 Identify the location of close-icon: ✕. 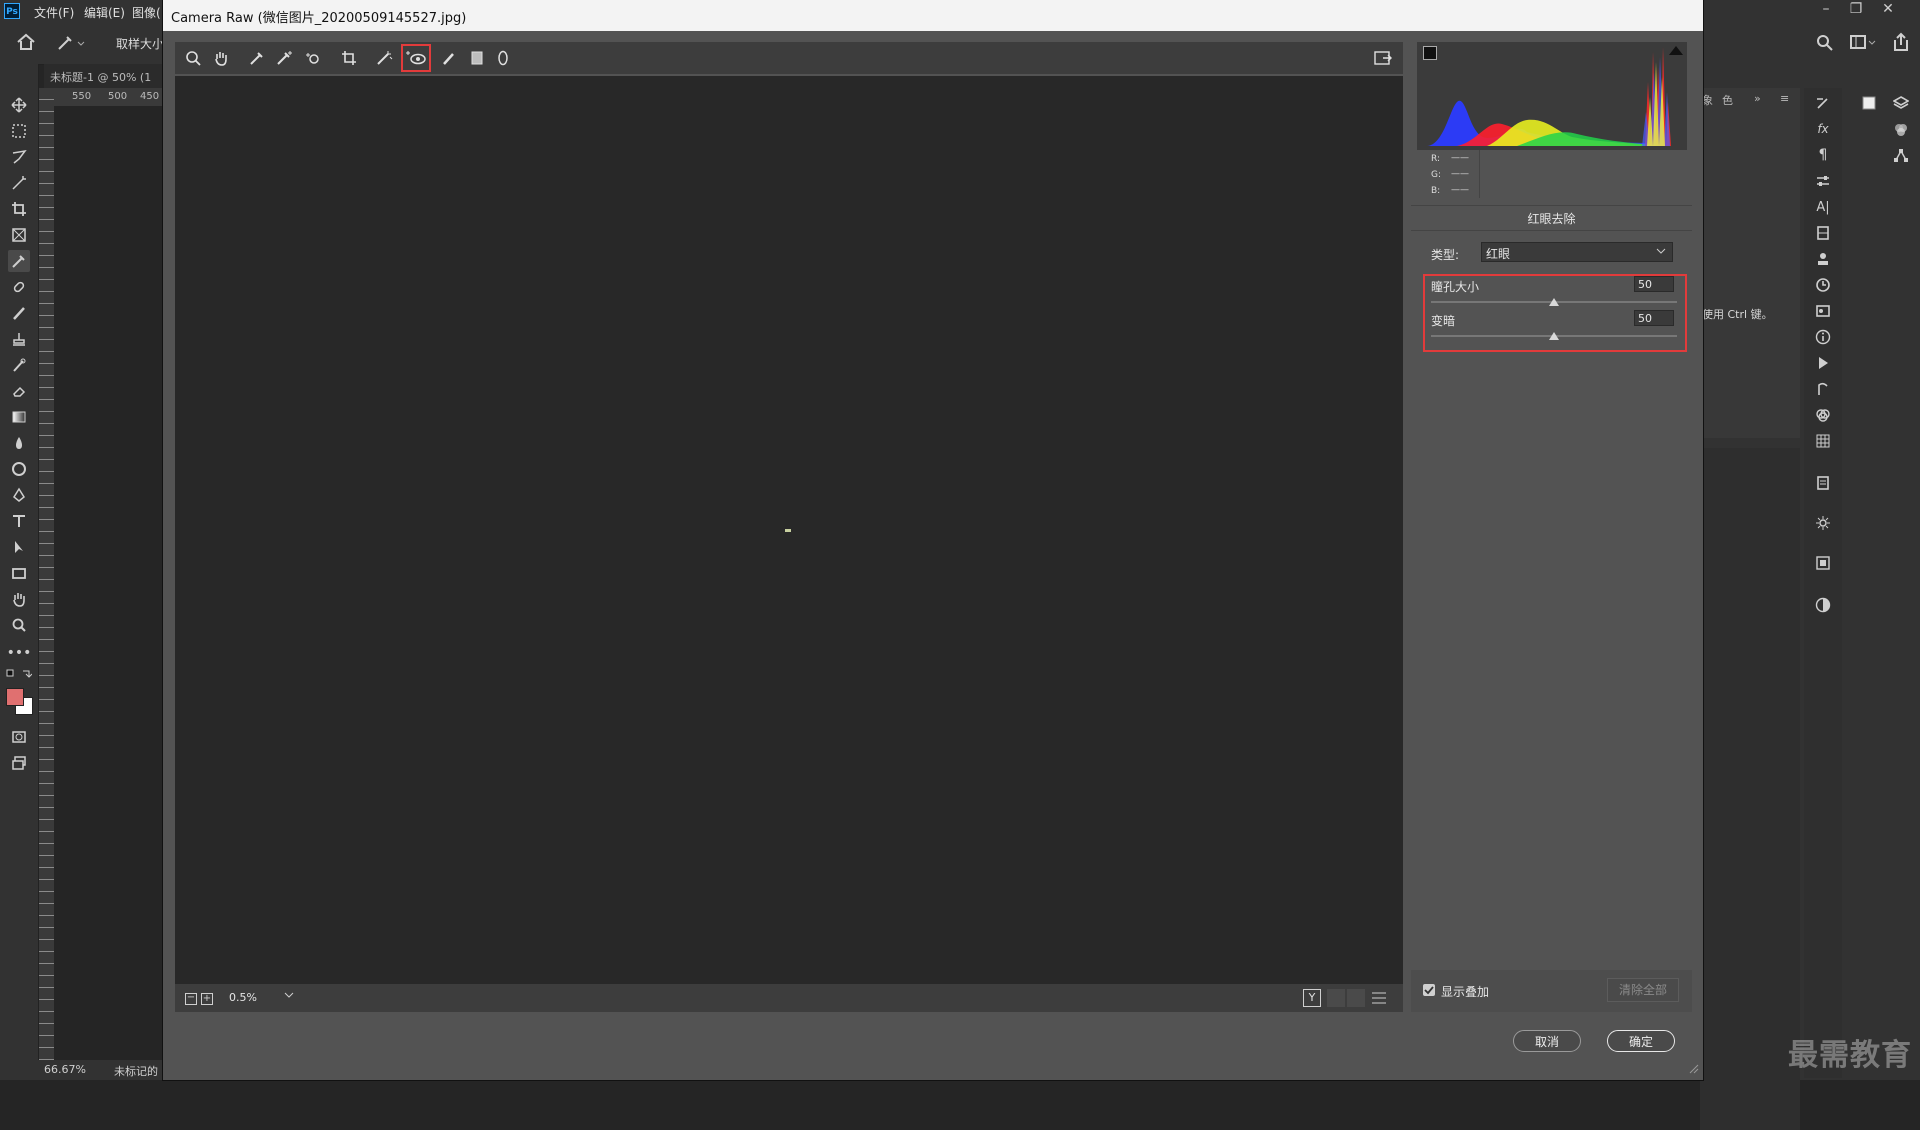
(1888, 9).